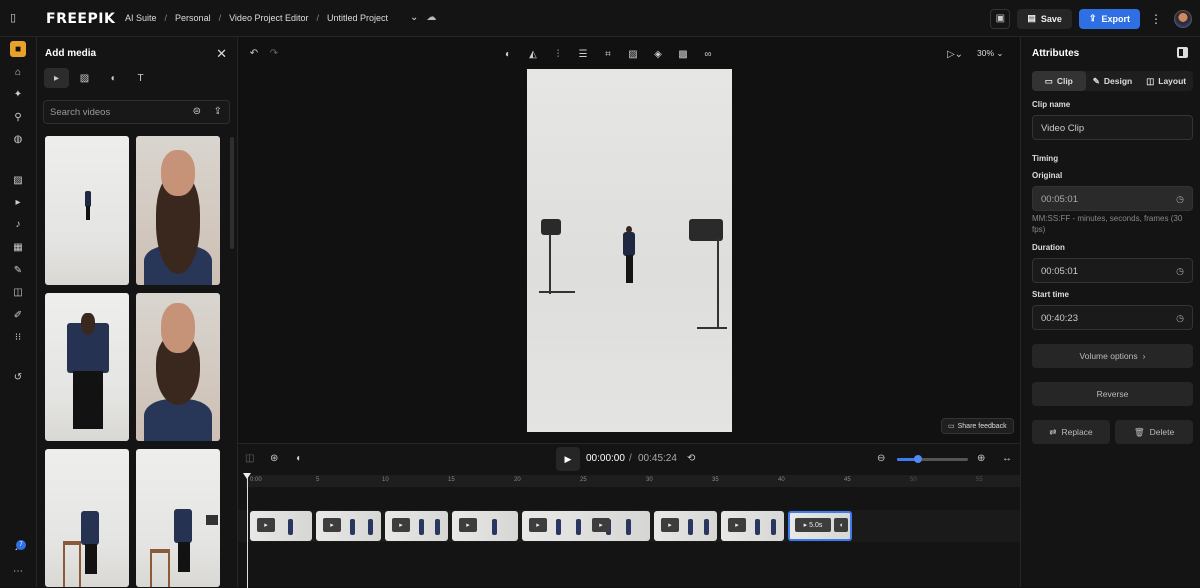  Describe the element at coordinates (1112, 317) in the screenshot. I see `start-time-input: 00:40:23 ◷` at that location.